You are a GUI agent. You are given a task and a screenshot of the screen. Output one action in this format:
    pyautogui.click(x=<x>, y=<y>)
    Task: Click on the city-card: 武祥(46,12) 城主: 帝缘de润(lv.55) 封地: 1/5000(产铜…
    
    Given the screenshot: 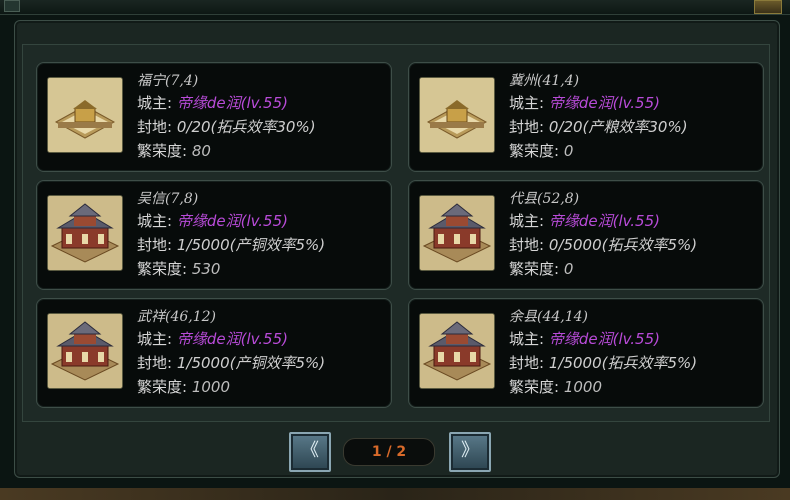 What is the action you would take?
    pyautogui.click(x=214, y=353)
    